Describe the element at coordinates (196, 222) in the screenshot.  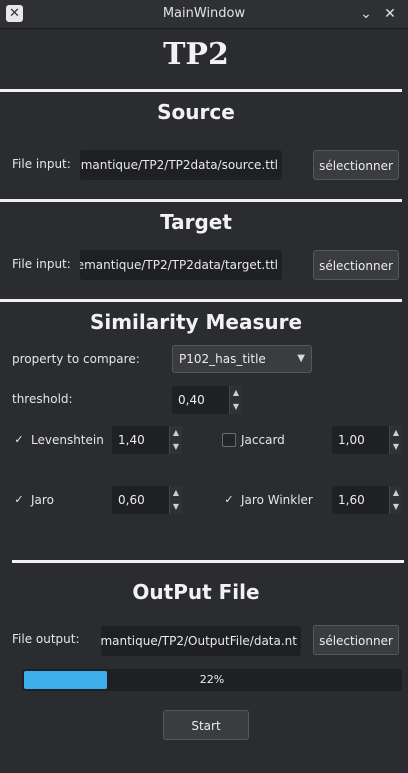
I see `target-heading: Target` at that location.